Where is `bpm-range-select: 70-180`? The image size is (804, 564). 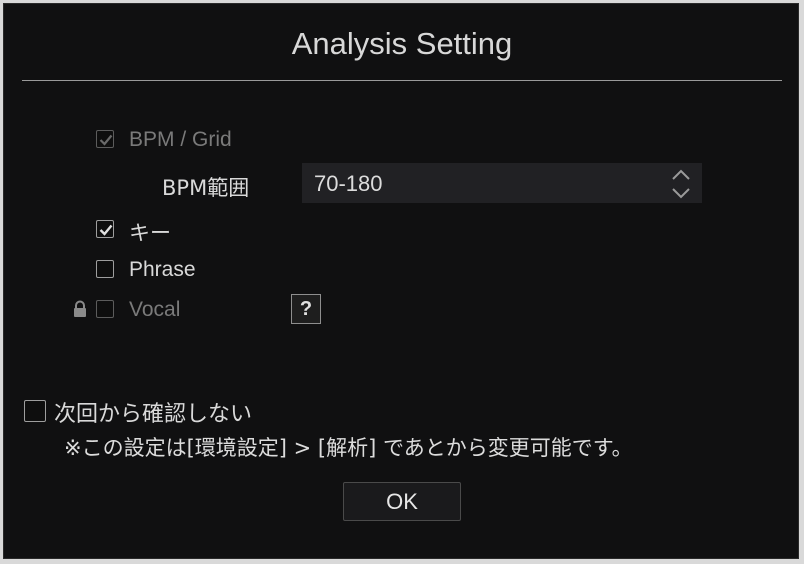
bpm-range-select: 70-180 is located at coordinates (502, 183).